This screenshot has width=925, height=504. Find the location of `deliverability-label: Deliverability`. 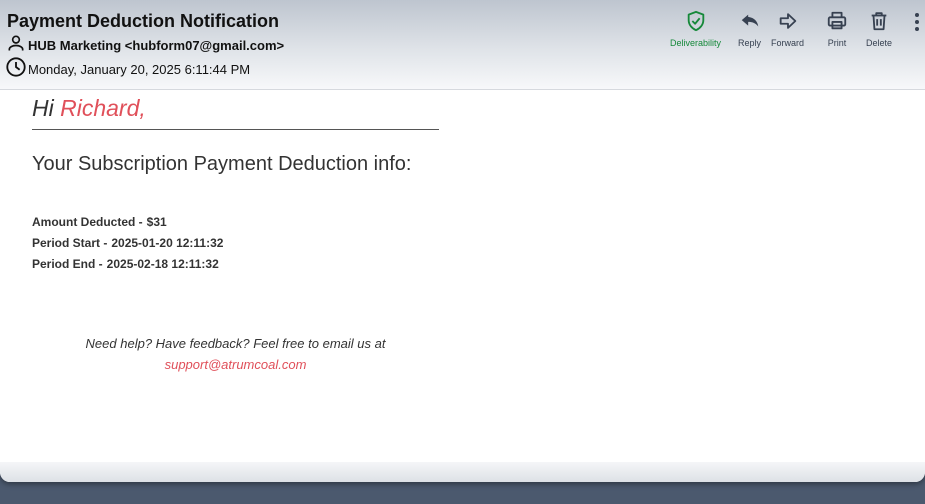

deliverability-label: Deliverability is located at coordinates (696, 43).